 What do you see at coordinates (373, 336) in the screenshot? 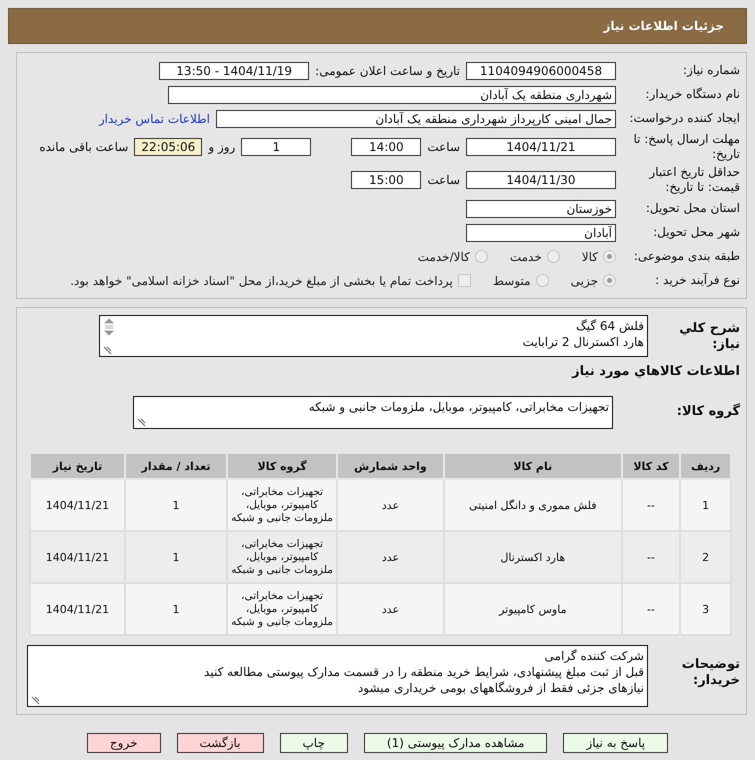
I see `description-field: فلش 64 گیگ هارد اکسترنال 2 ترابایت` at bounding box center [373, 336].